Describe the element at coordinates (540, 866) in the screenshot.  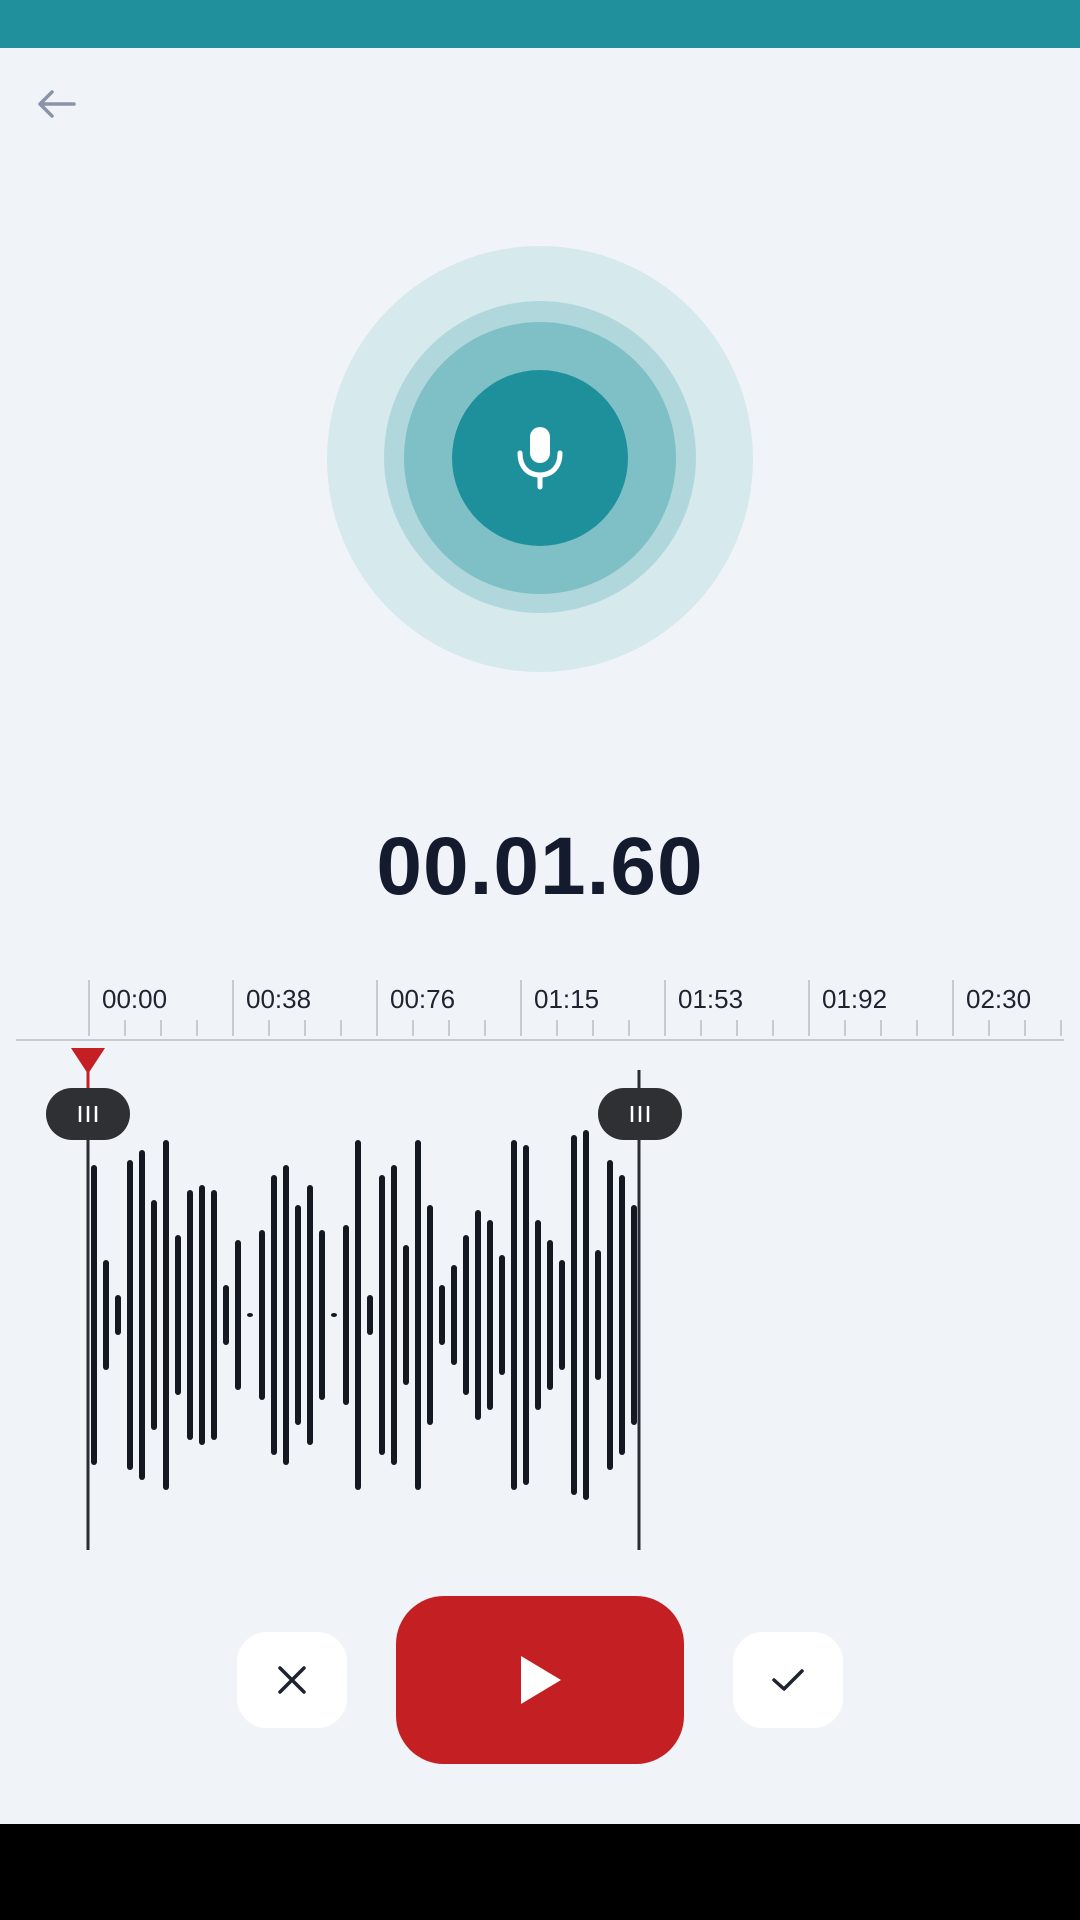
I see `recording-timer: 00.01.60` at that location.